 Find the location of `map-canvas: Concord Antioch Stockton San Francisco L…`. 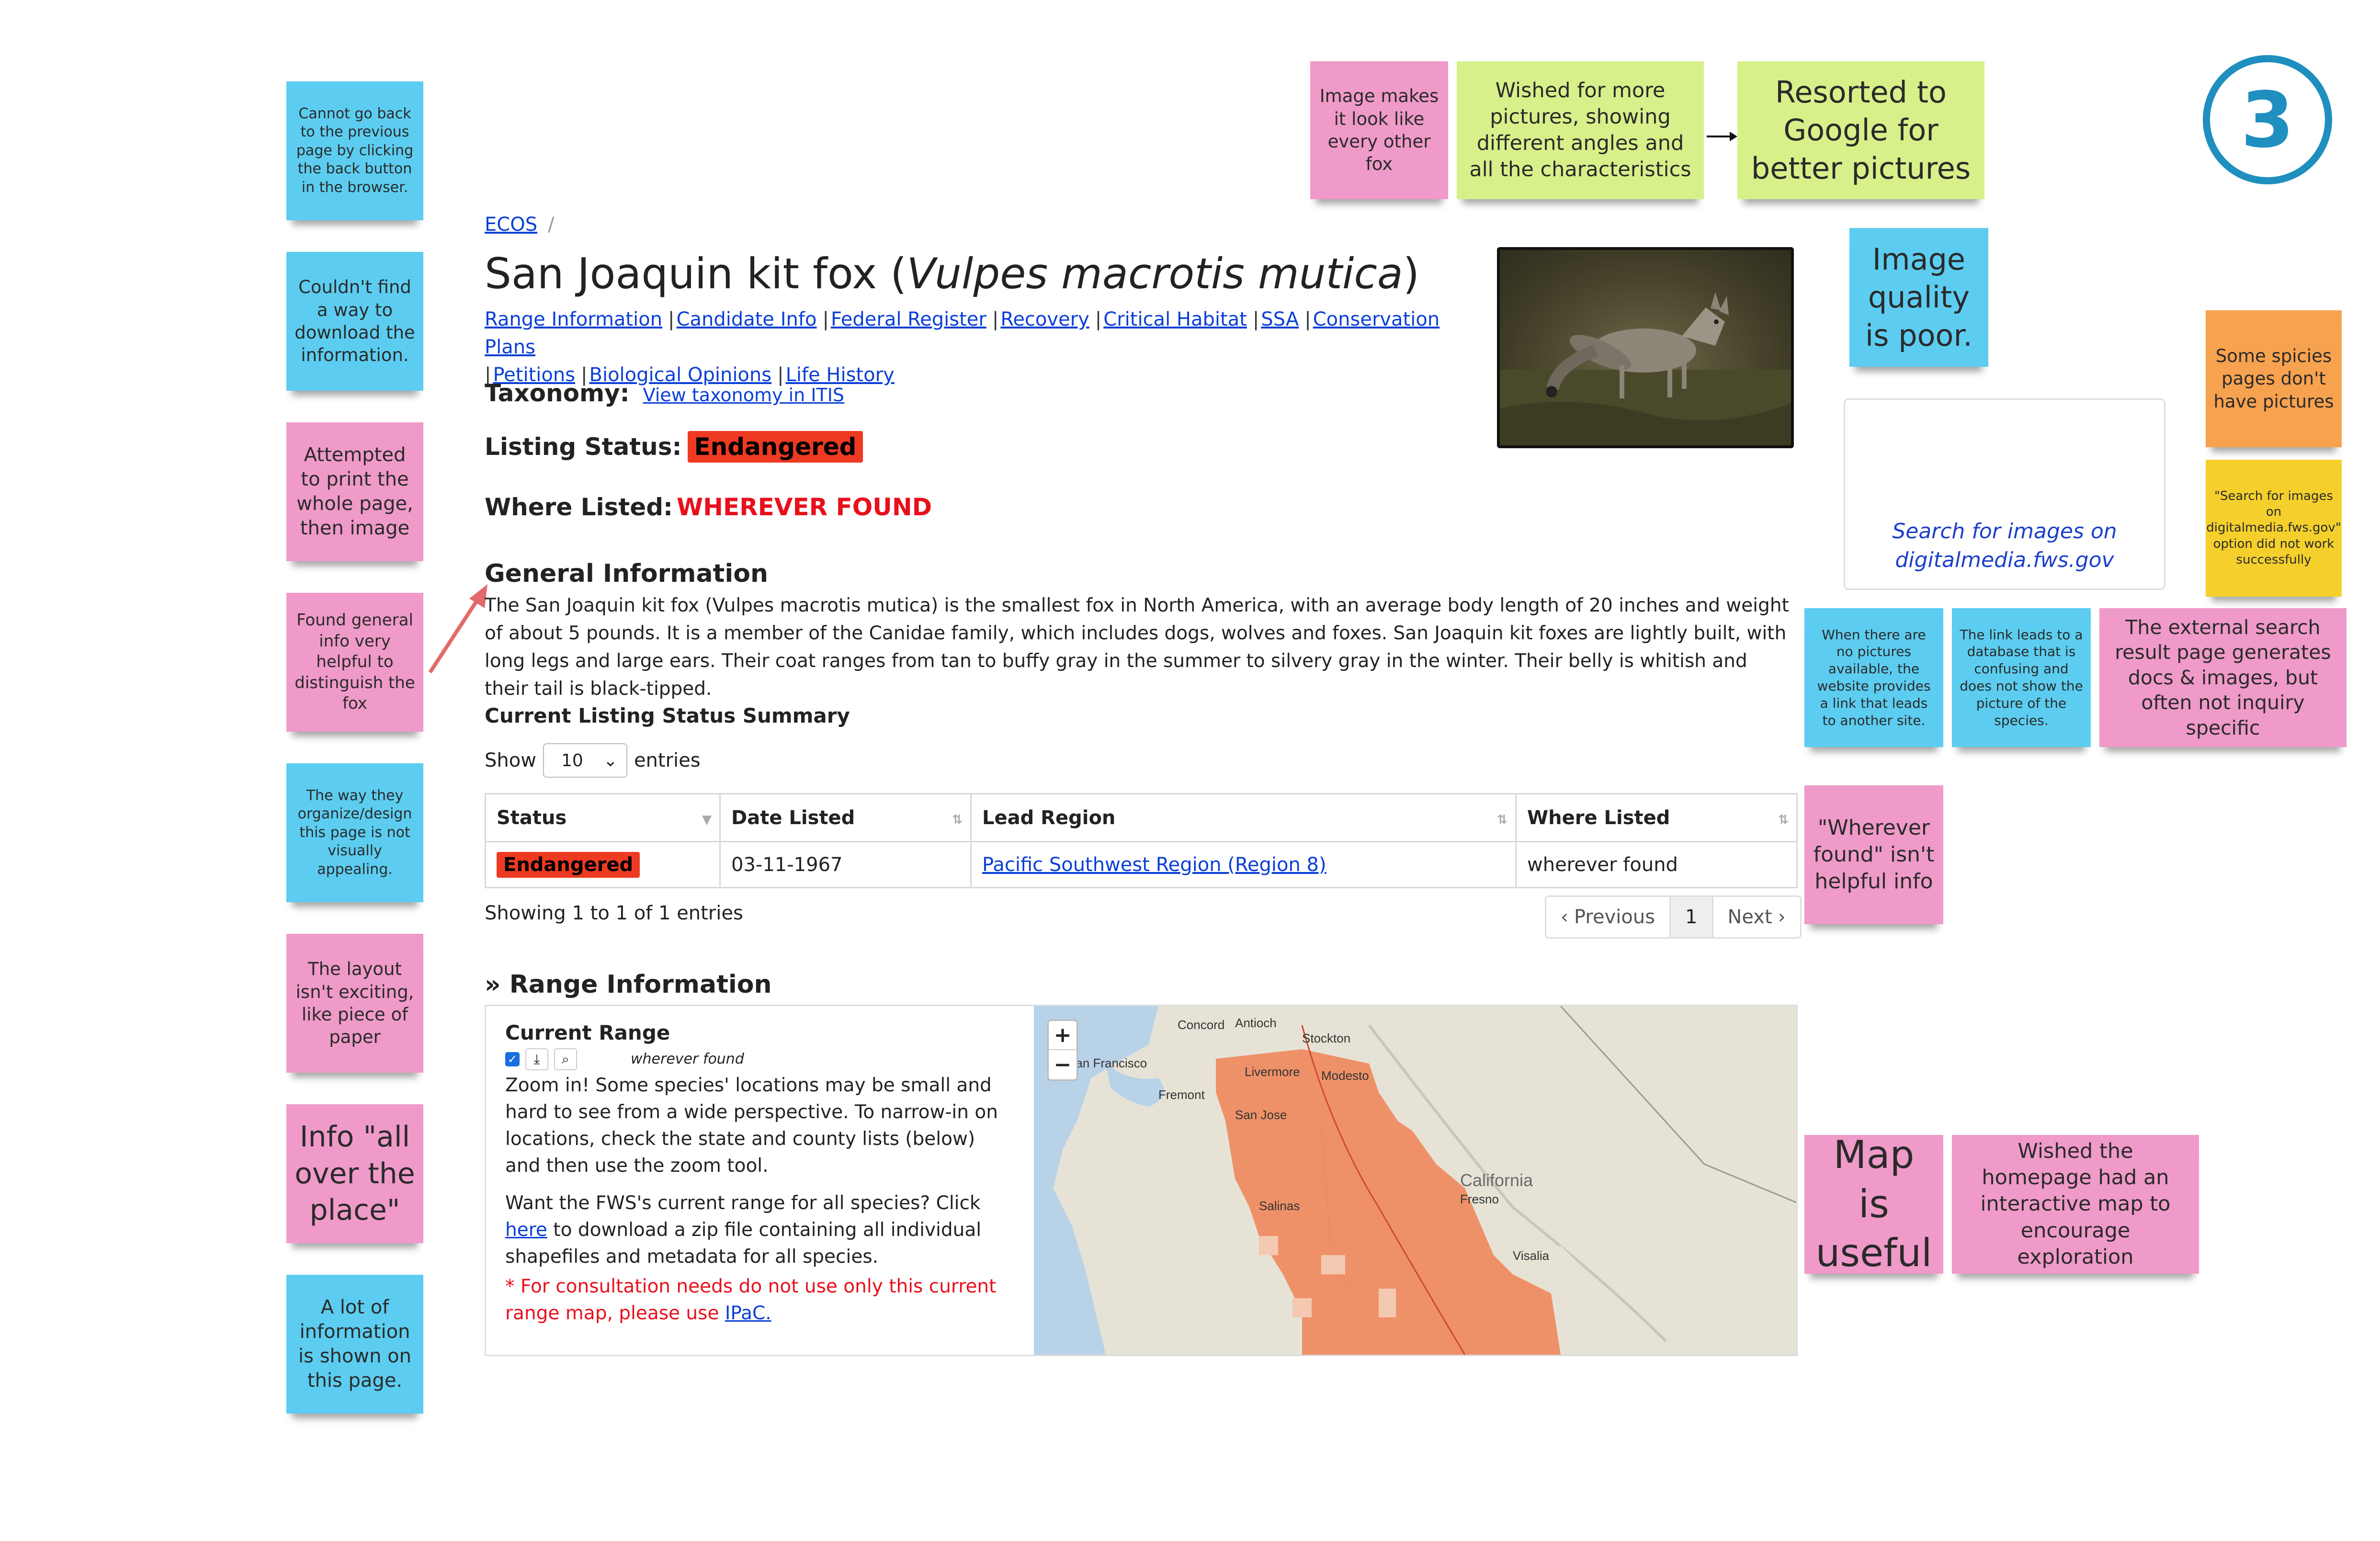

map-canvas: Concord Antioch Stockton San Francisco L… is located at coordinates (1415, 1180).